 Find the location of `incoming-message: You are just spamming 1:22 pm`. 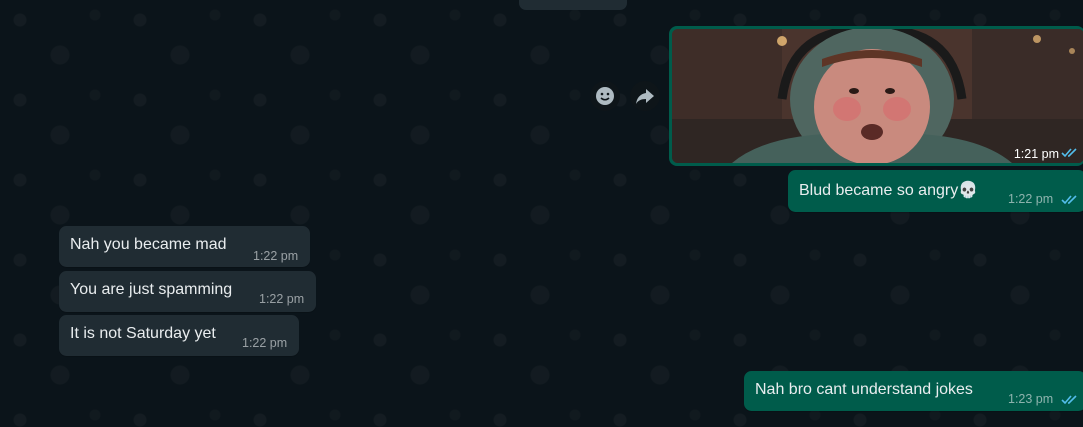

incoming-message: You are just spamming 1:22 pm is located at coordinates (187, 291).